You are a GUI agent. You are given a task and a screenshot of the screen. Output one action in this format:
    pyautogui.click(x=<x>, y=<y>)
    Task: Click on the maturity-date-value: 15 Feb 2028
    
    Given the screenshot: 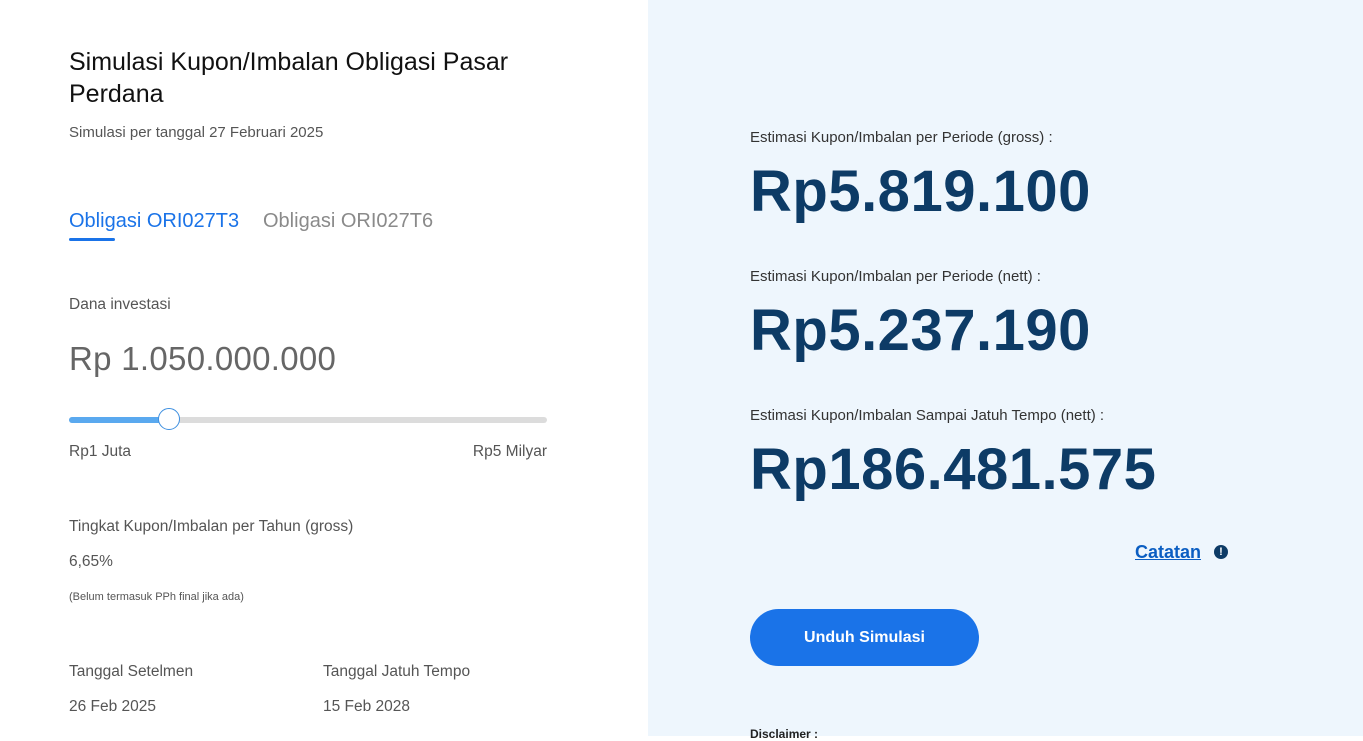 What is the action you would take?
    pyautogui.click(x=367, y=706)
    